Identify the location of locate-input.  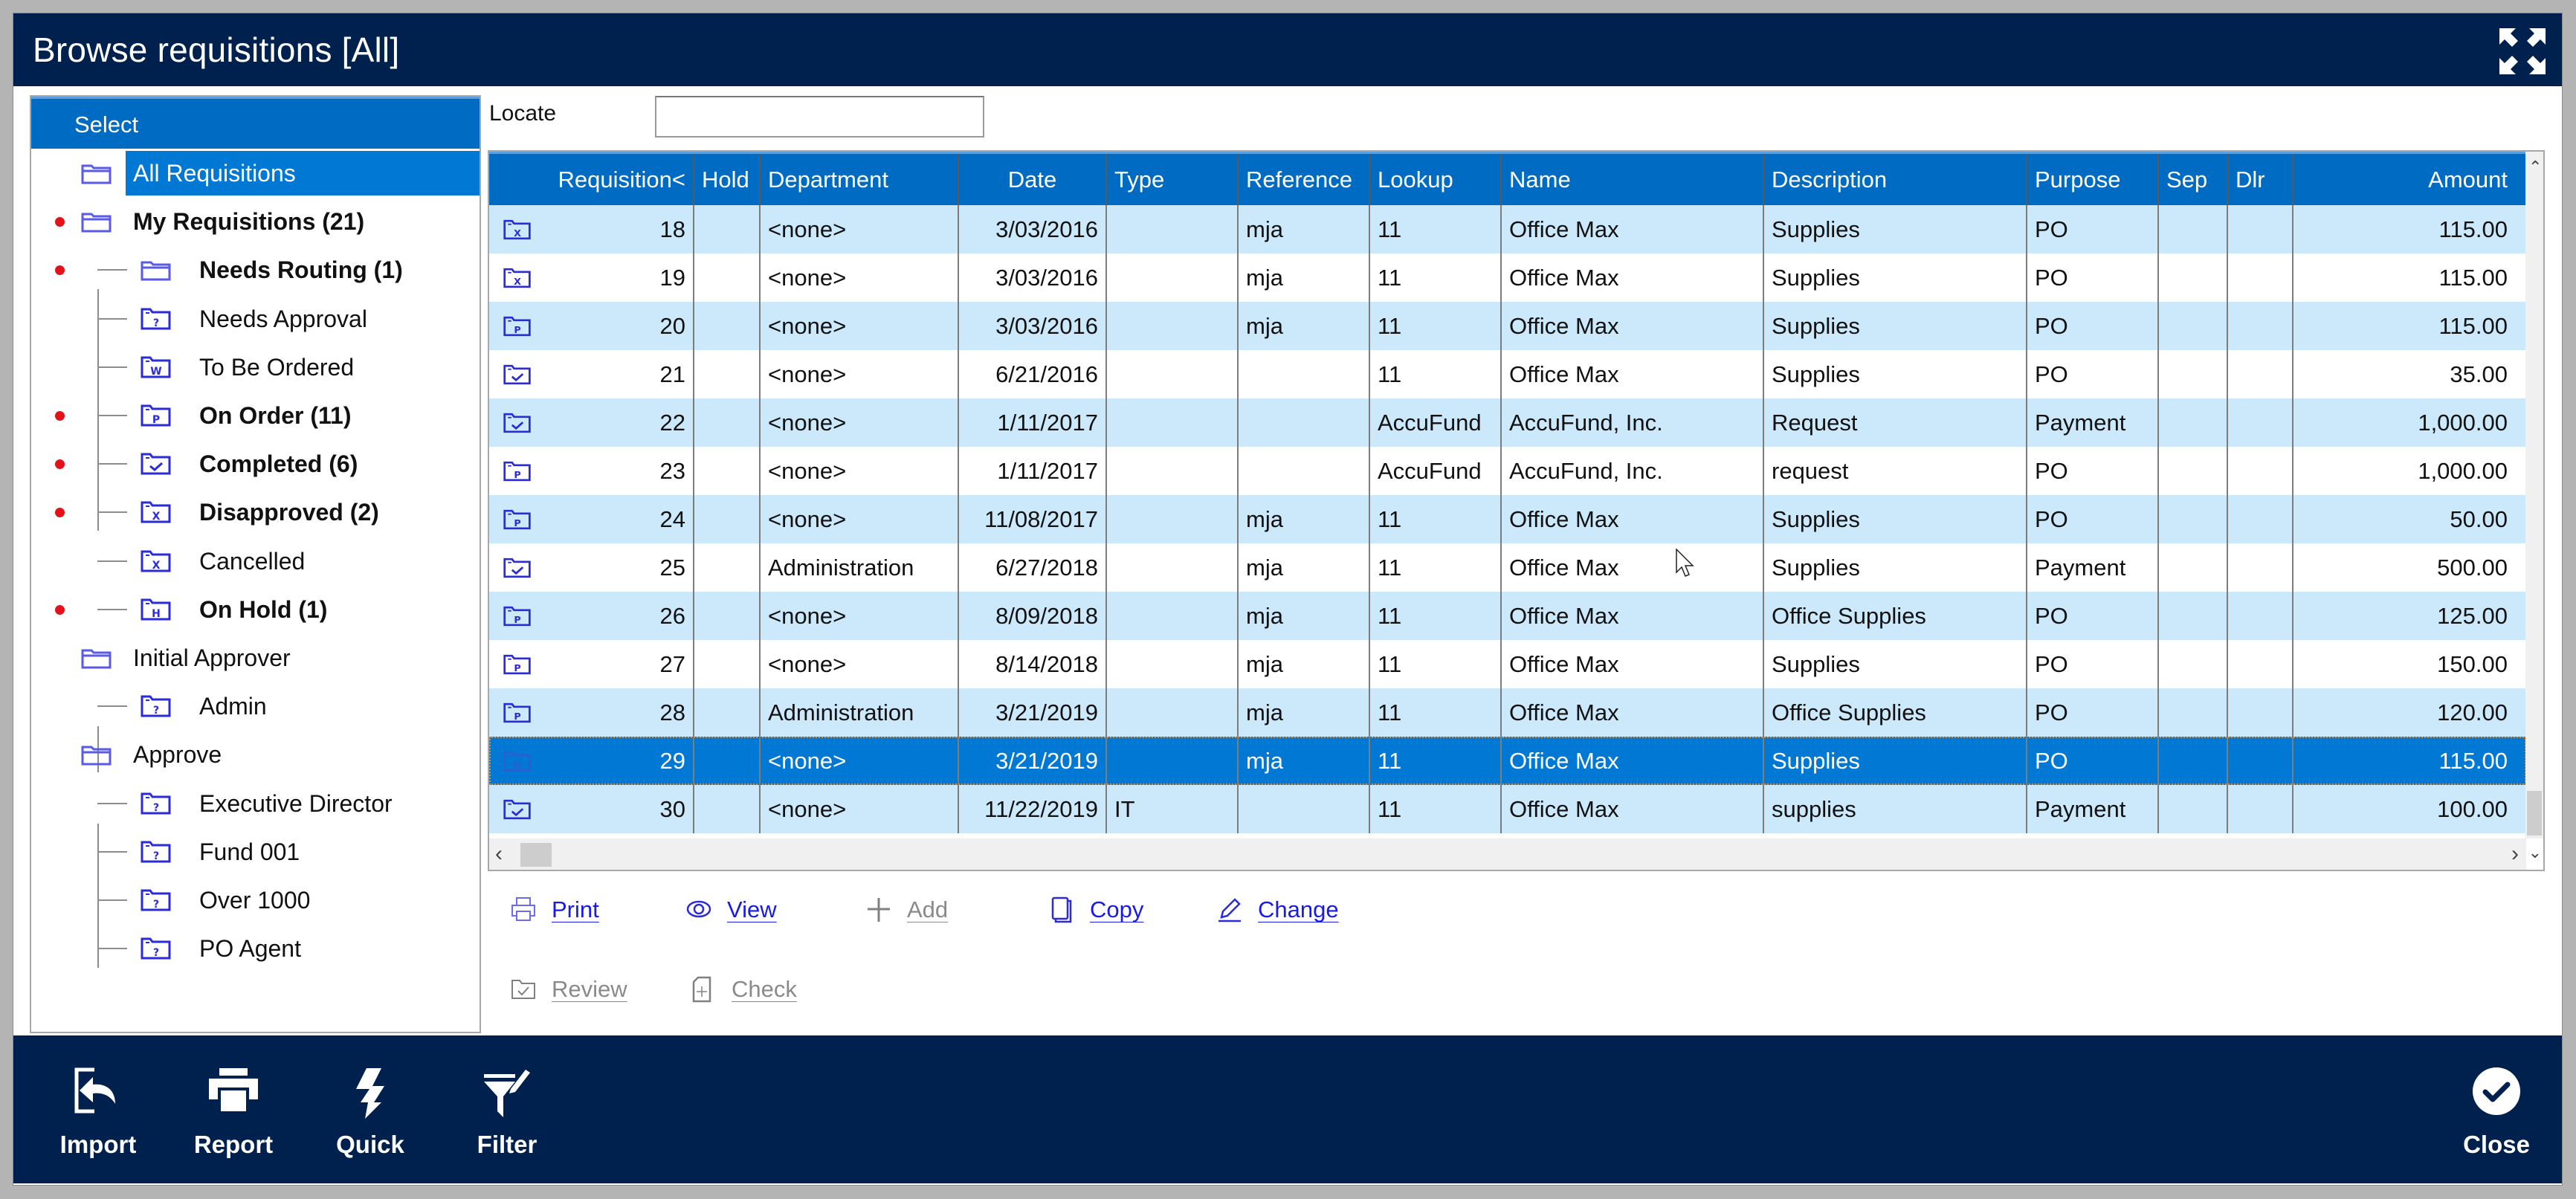
(819, 117).